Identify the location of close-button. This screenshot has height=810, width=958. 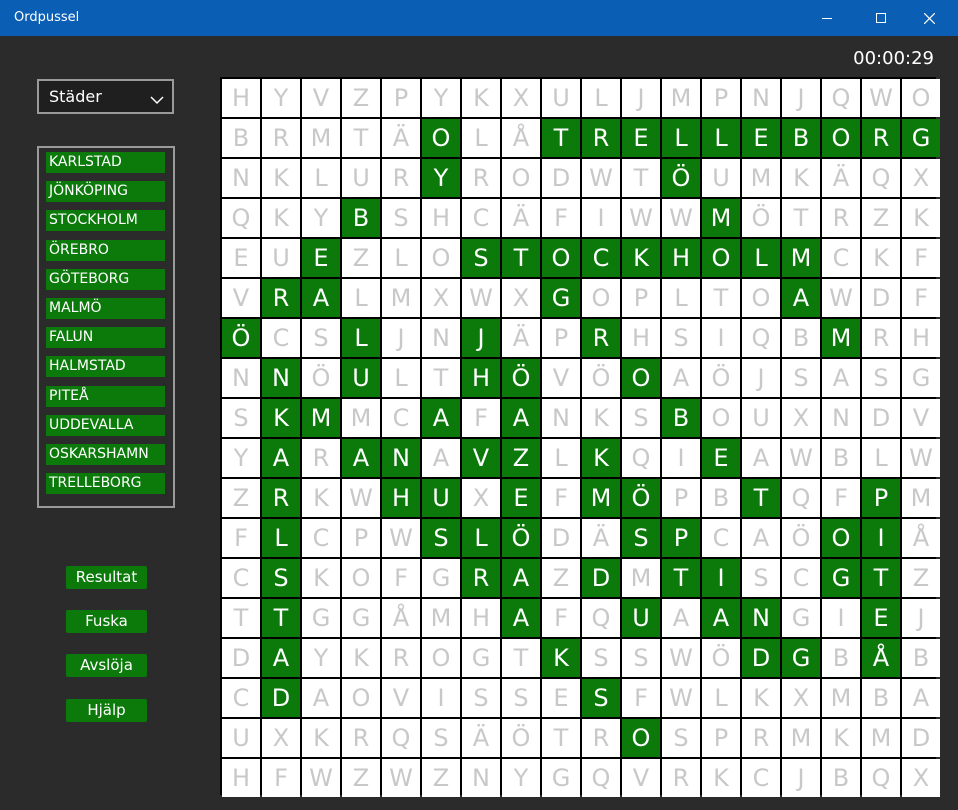
(929, 18).